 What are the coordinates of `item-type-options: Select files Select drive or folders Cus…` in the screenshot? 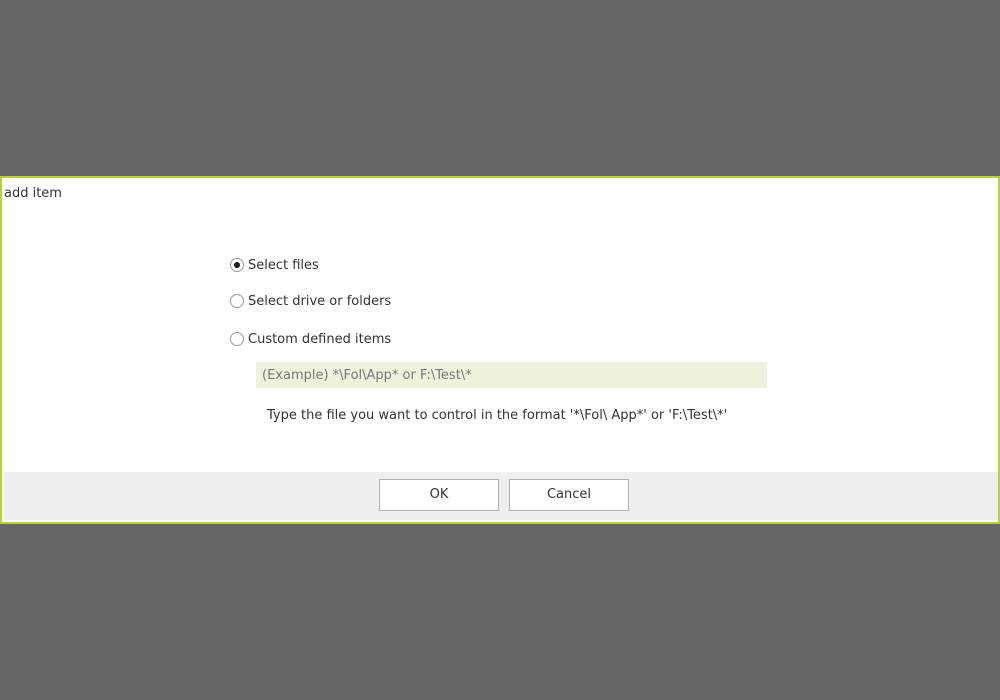 It's located at (310, 311).